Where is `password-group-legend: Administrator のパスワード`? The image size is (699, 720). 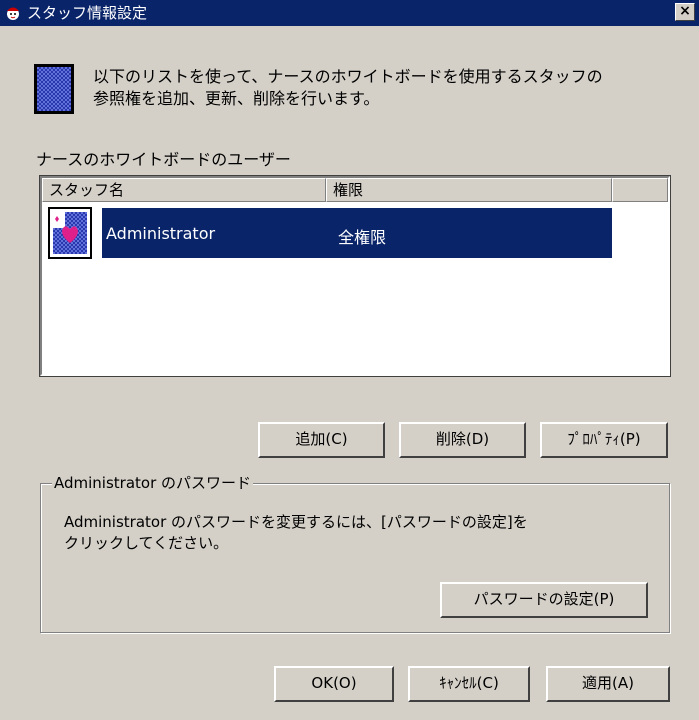
password-group-legend: Administrator のパスワード is located at coordinates (153, 482).